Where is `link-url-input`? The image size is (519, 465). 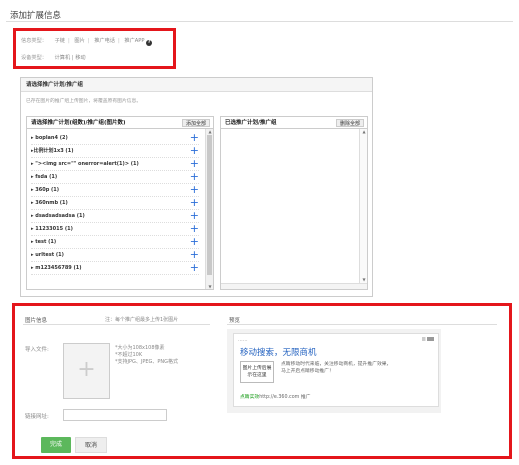
link-url-input is located at coordinates (115, 415).